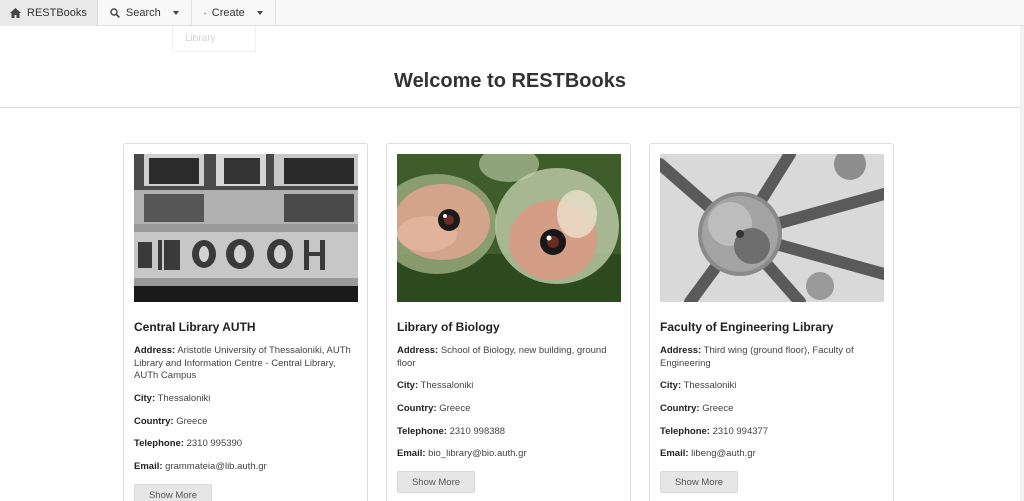  Describe the element at coordinates (245, 444) in the screenshot. I see `library-telephone: Telephone: 2310 995390` at that location.